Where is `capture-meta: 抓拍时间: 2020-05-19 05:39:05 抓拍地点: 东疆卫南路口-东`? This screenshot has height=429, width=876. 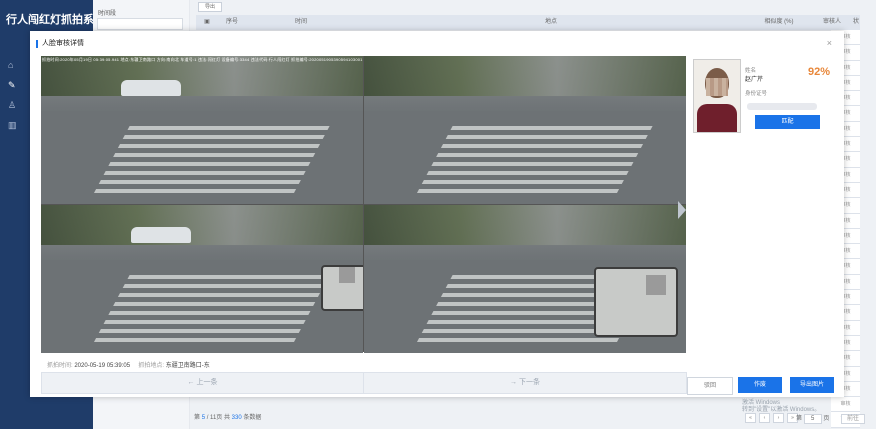 capture-meta: 抓拍时间: 2020-05-19 05:39:05 抓拍地点: 东疆卫南路口-东 is located at coordinates (128, 364).